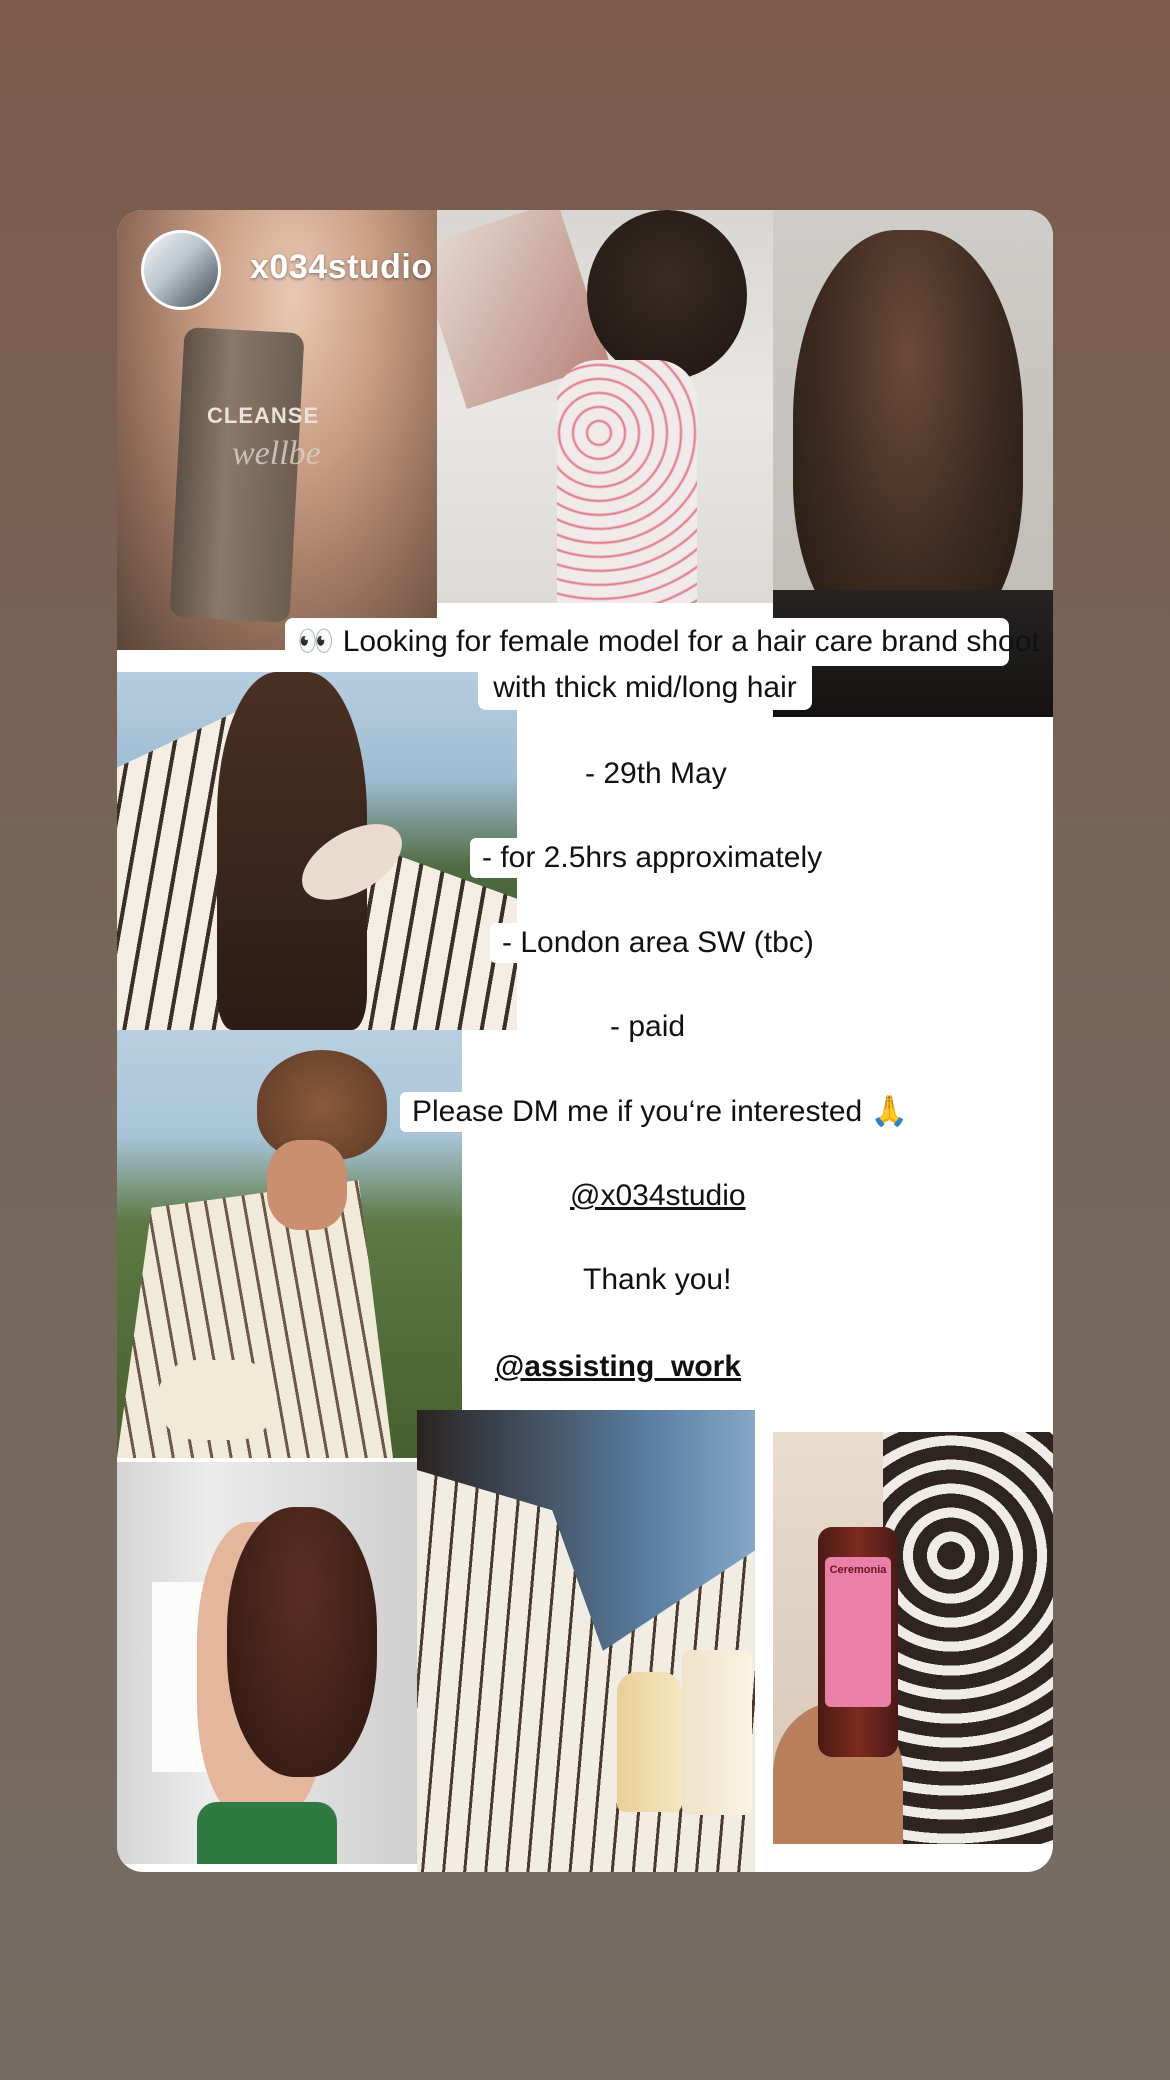 This screenshot has height=2080, width=1170. What do you see at coordinates (586, 1641) in the screenshot?
I see `photo-robe-products` at bounding box center [586, 1641].